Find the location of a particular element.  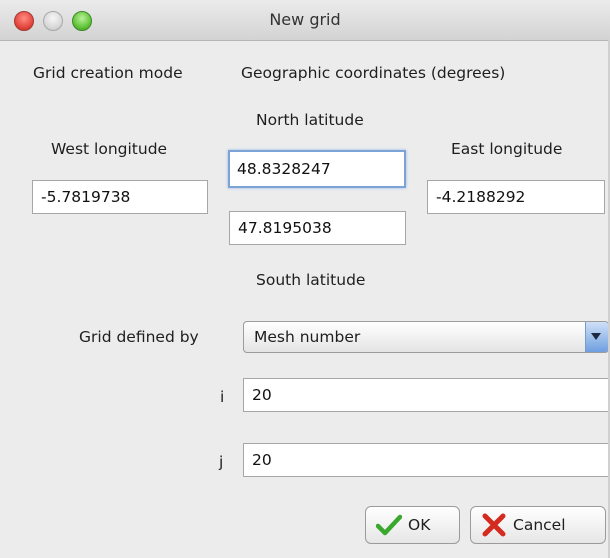

south-latitude-label: South latitude is located at coordinates (311, 280).